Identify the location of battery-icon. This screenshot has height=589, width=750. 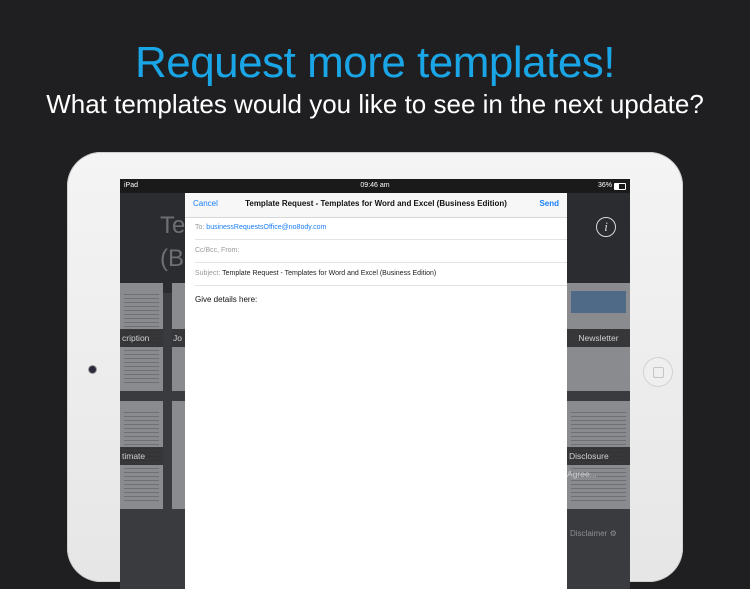
(620, 186).